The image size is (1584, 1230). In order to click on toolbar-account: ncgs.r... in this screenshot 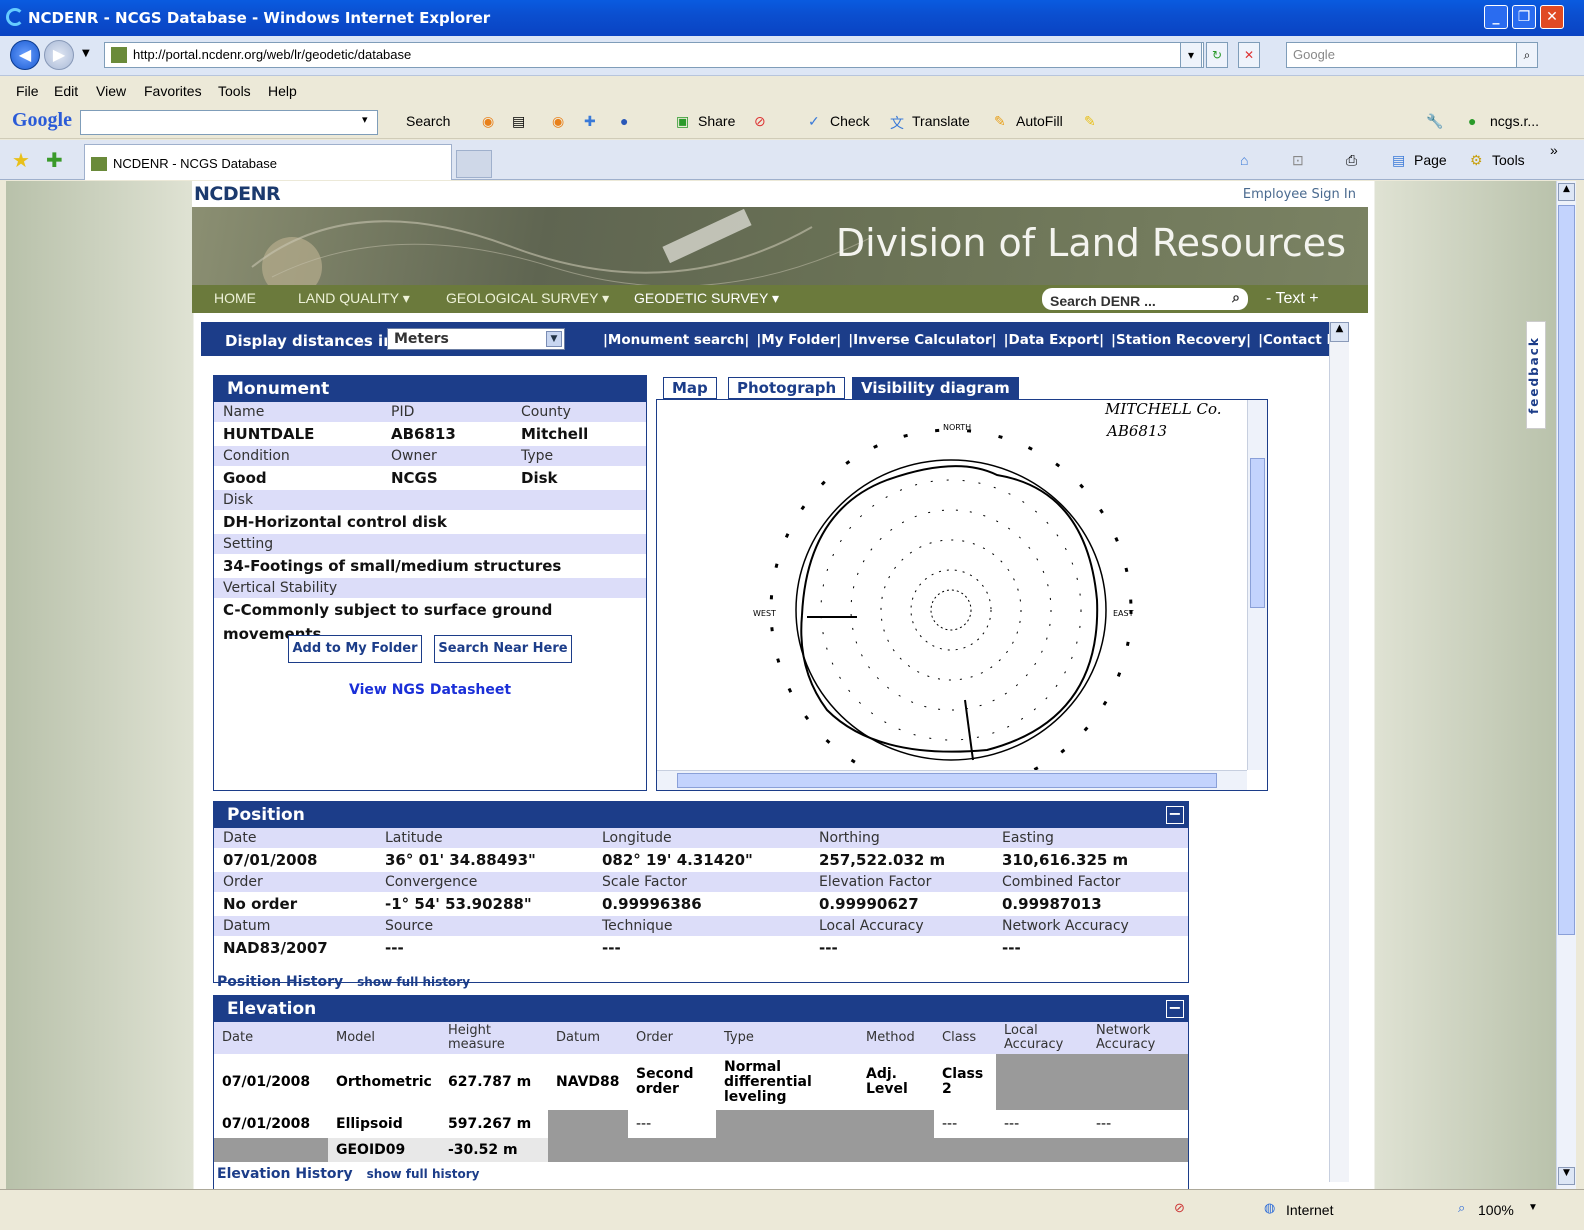, I will do `click(1514, 121)`.